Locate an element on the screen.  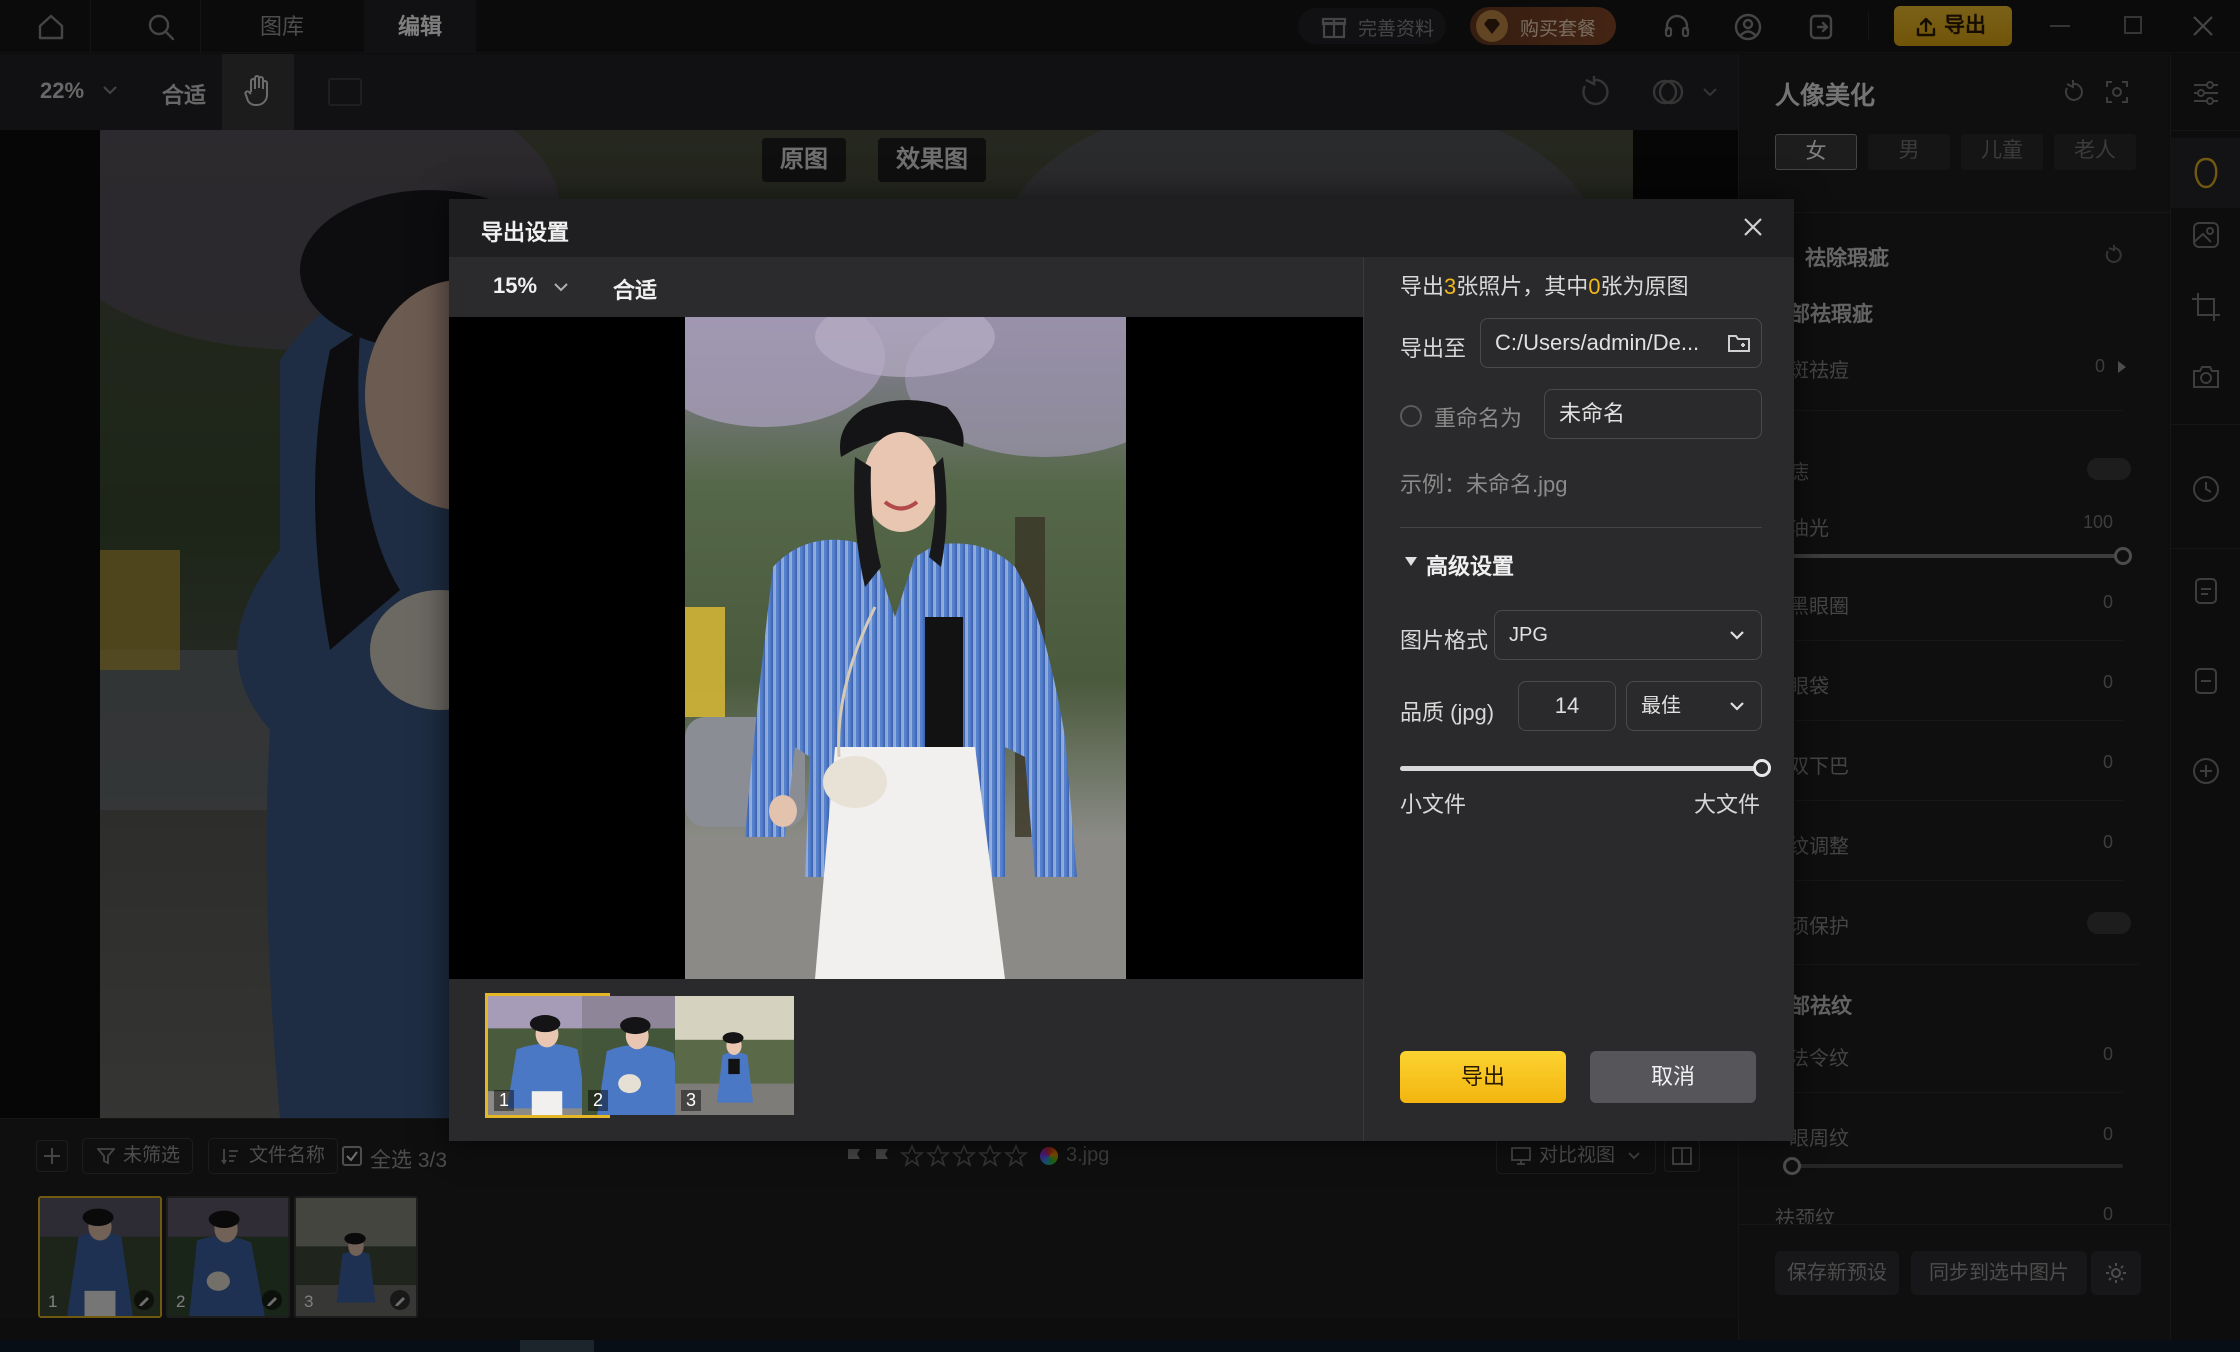
dialog-title: 导出设置 is located at coordinates (525, 232).